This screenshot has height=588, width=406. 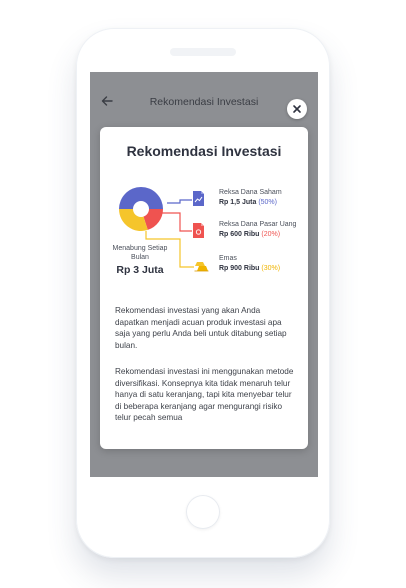 I want to click on gold-bar-icon, so click(x=201, y=267).